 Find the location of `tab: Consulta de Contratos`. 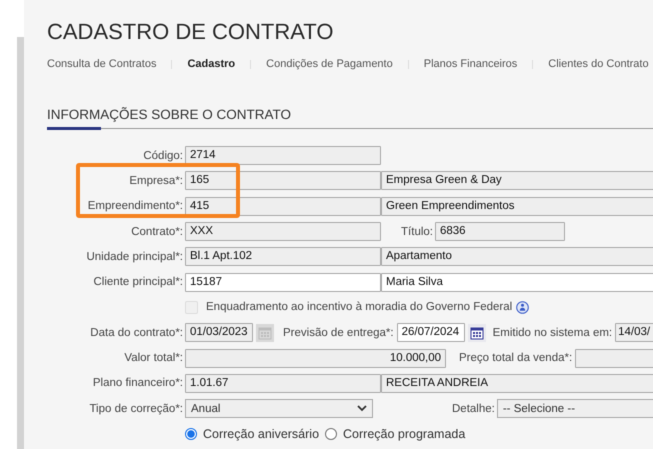

tab: Consulta de Contratos is located at coordinates (101, 64).